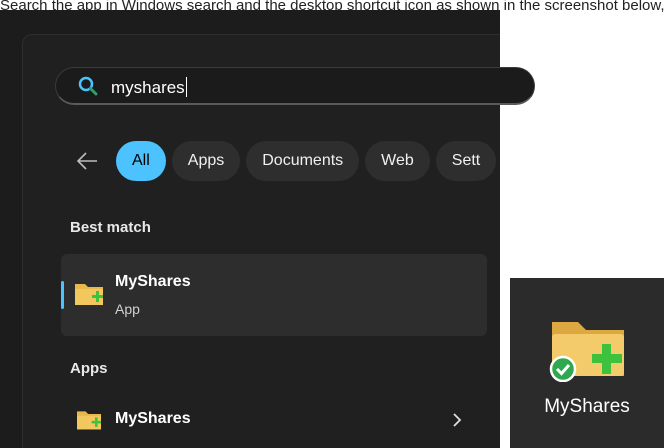 The width and height of the screenshot is (664, 448). What do you see at coordinates (89, 368) in the screenshot?
I see `apps-heading: Apps` at bounding box center [89, 368].